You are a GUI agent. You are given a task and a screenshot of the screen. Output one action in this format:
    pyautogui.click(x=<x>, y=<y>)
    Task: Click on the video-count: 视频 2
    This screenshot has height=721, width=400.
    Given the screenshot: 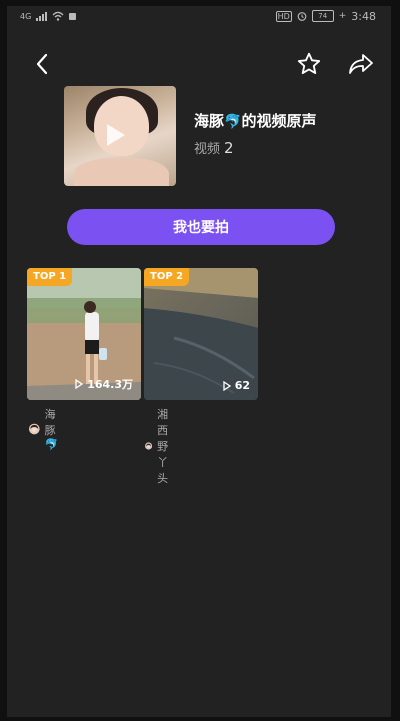 What is the action you would take?
    pyautogui.click(x=214, y=147)
    